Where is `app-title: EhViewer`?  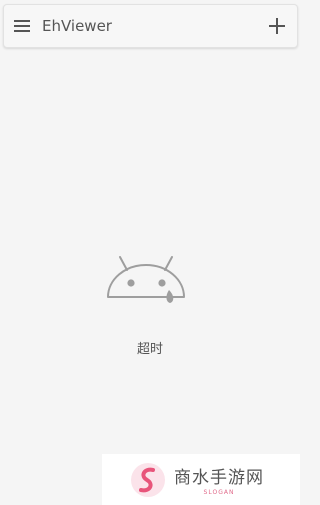 app-title: EhViewer is located at coordinates (77, 26).